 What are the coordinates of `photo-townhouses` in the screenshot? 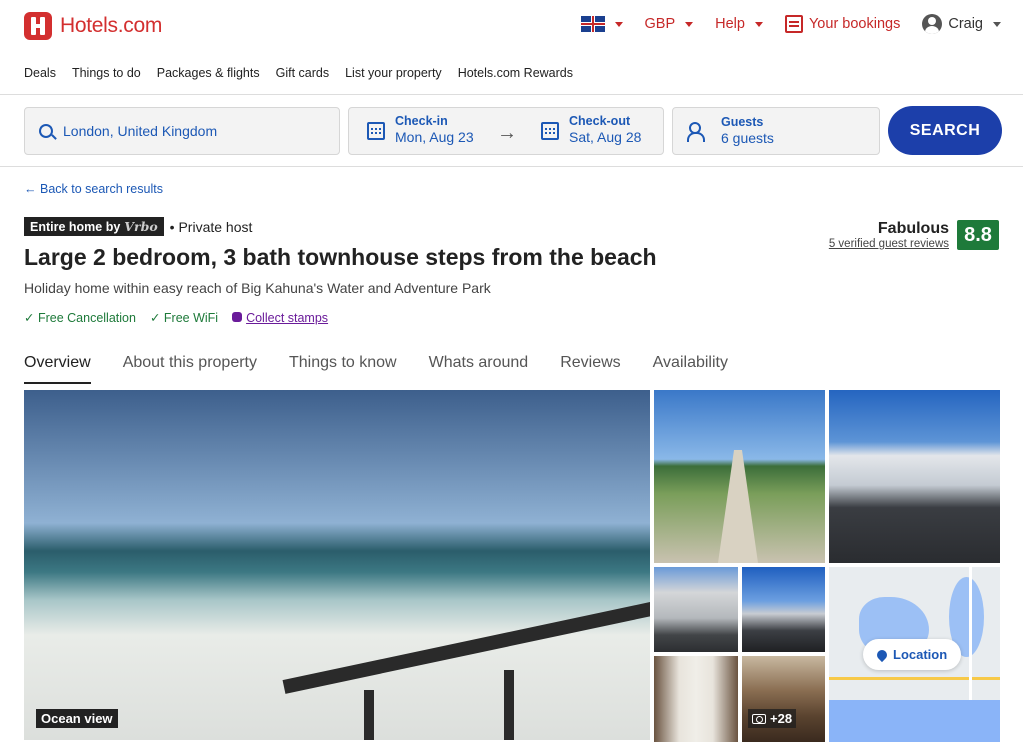 It's located at (783, 609).